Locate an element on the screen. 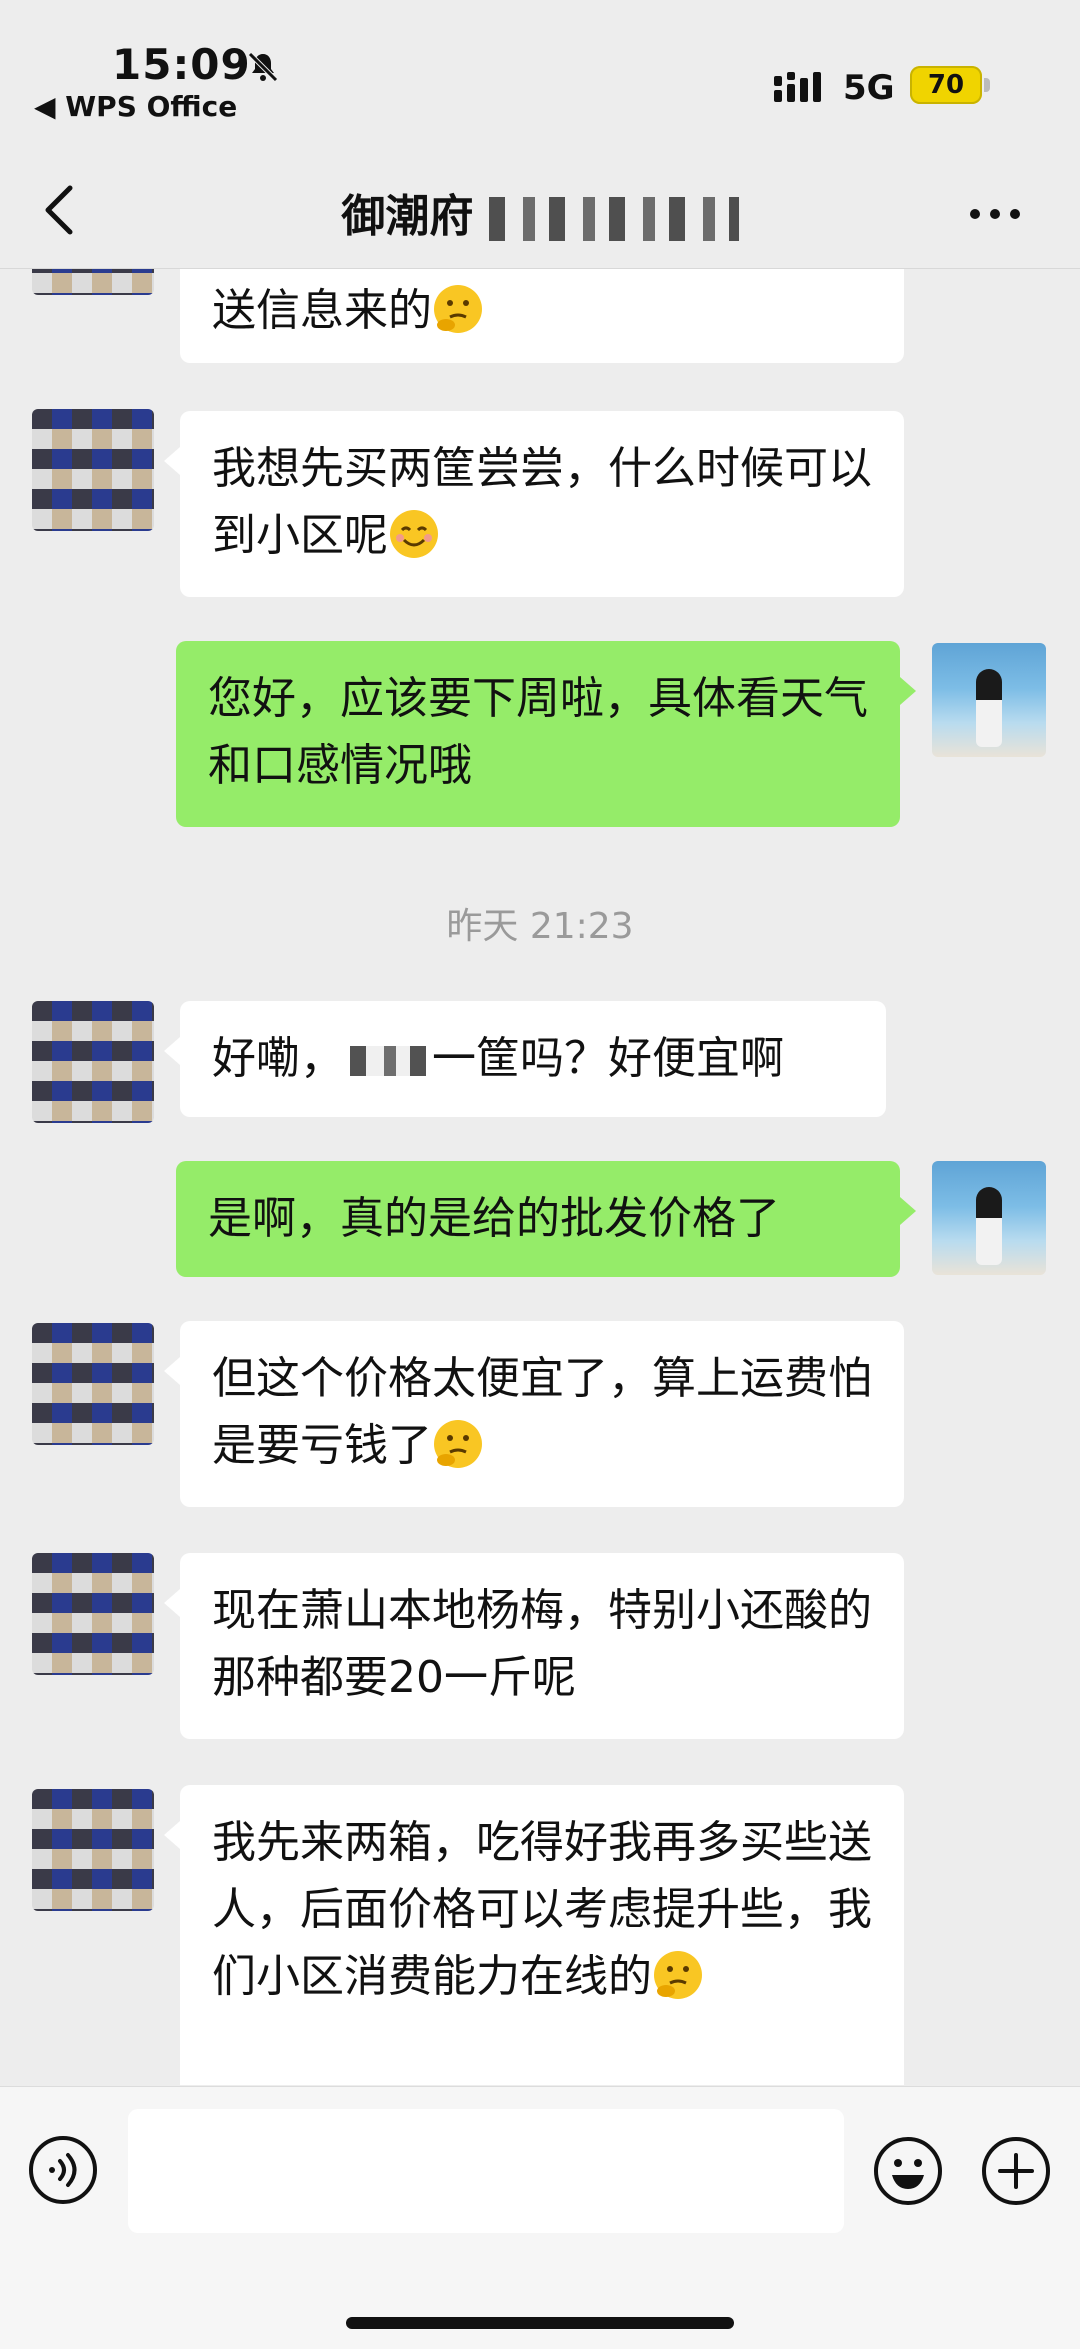 This screenshot has height=2349, width=1080. smiling-face-icon is located at coordinates (414, 534).